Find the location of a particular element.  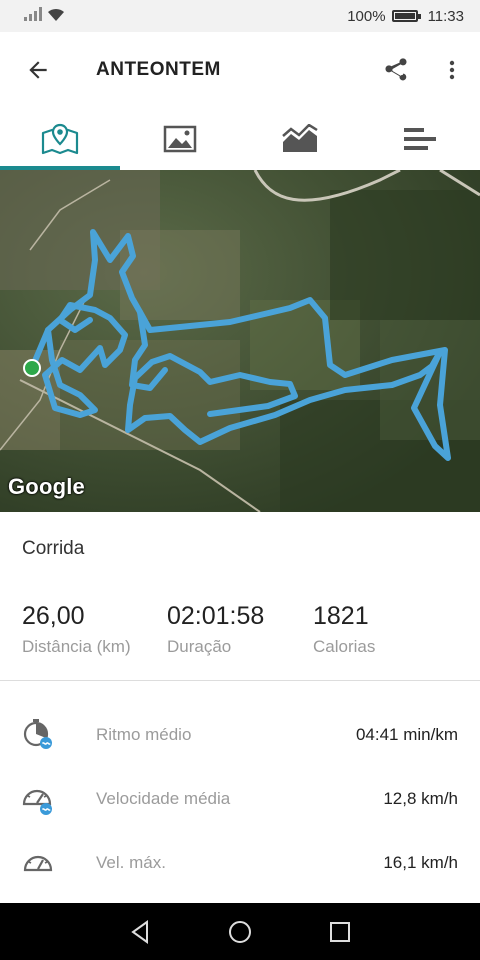

back-button is located at coordinates (38, 70).